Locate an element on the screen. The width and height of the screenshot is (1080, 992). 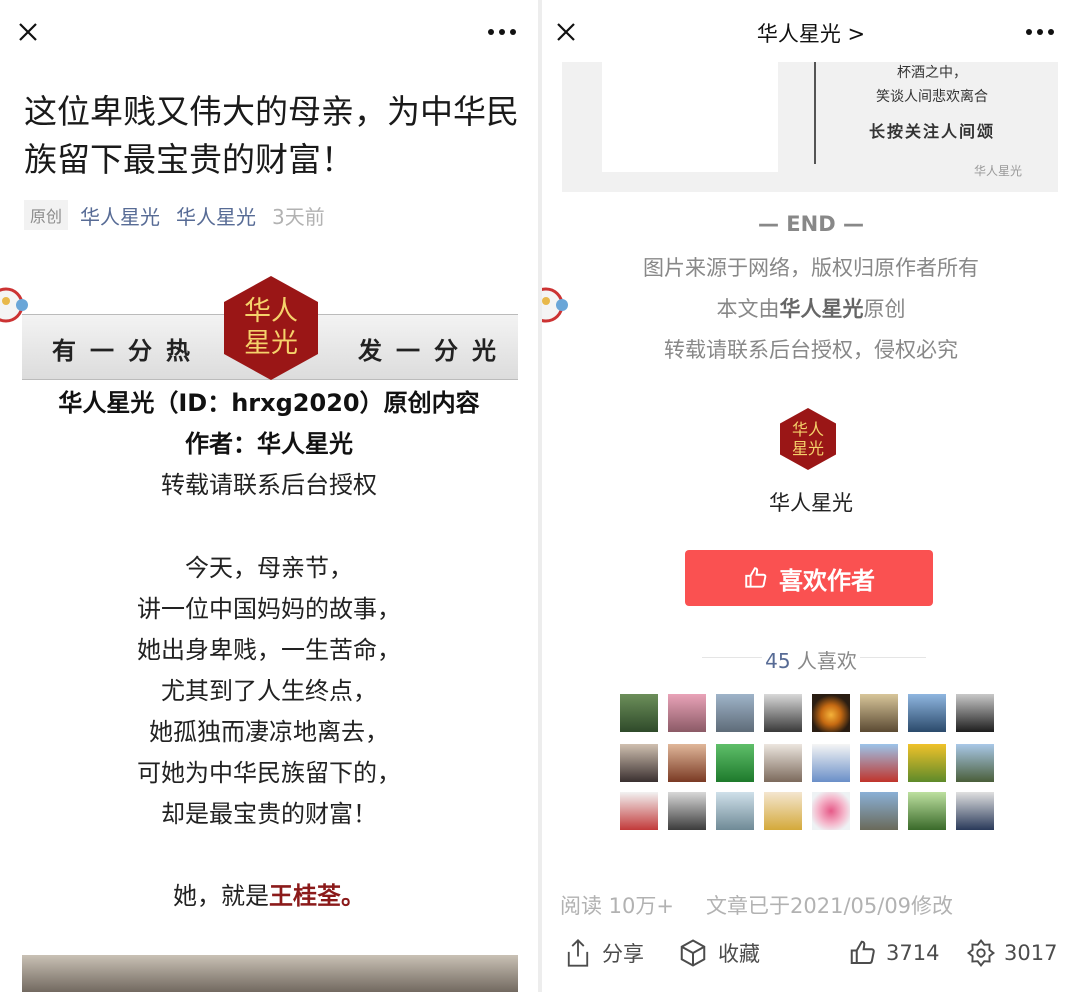
final-sentence: 她，就是王桂荃。 is located at coordinates (269, 893).